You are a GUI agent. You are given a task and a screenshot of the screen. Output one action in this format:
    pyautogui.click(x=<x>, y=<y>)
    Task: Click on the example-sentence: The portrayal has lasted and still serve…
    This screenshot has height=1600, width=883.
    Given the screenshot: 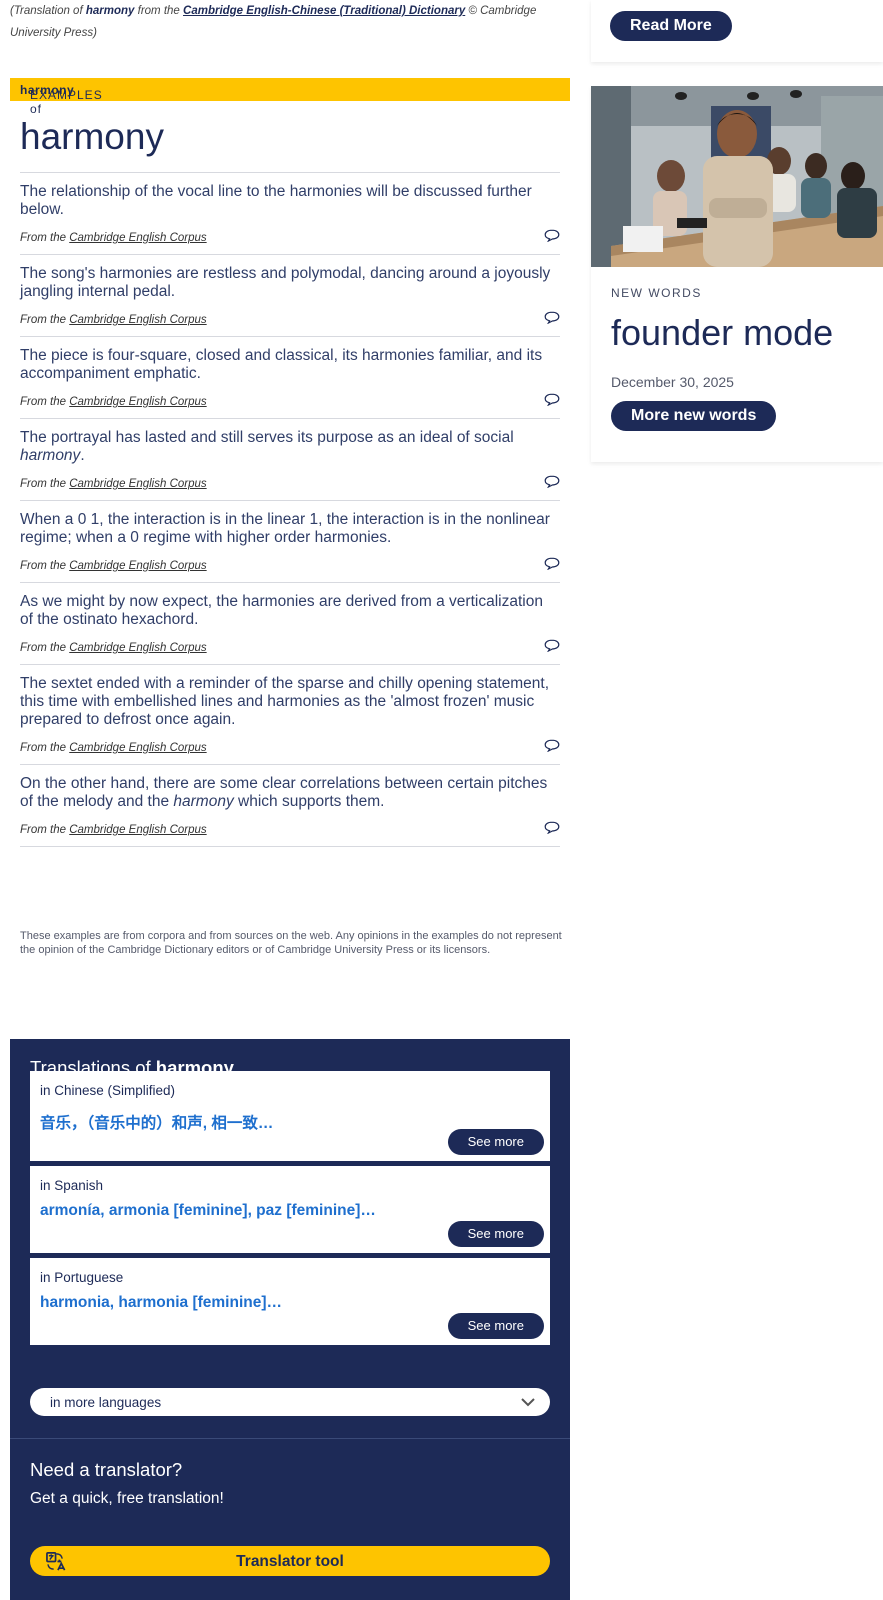 What is the action you would take?
    pyautogui.click(x=290, y=447)
    